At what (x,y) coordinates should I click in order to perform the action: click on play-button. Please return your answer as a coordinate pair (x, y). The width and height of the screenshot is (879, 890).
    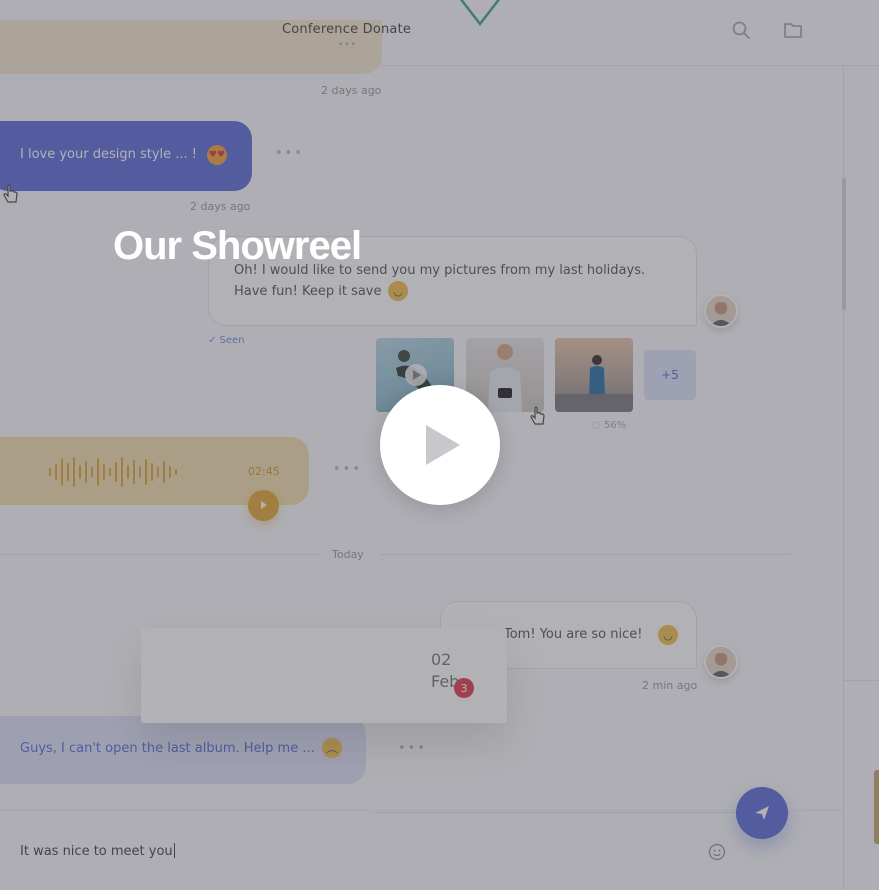
    Looking at the image, I should click on (440, 445).